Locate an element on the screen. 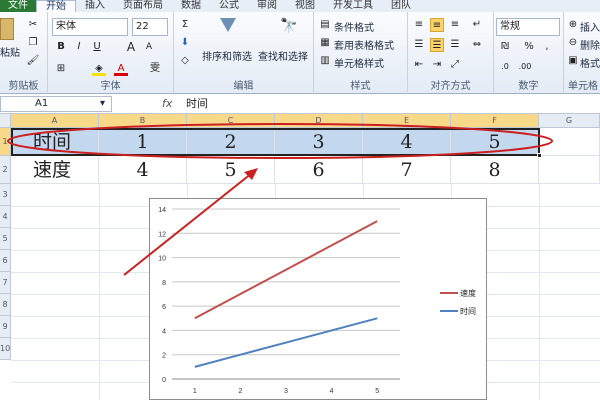 This screenshot has height=400, width=600. conditional-format-button: 条件格式 is located at coordinates (354, 26).